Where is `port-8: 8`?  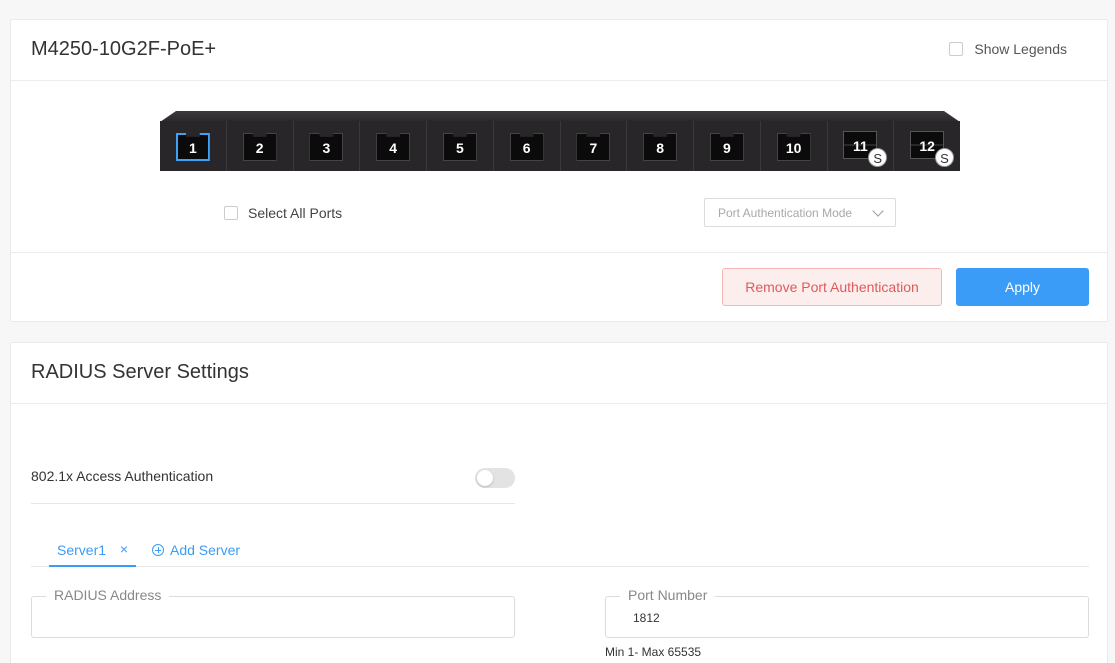
port-8: 8 is located at coordinates (660, 146).